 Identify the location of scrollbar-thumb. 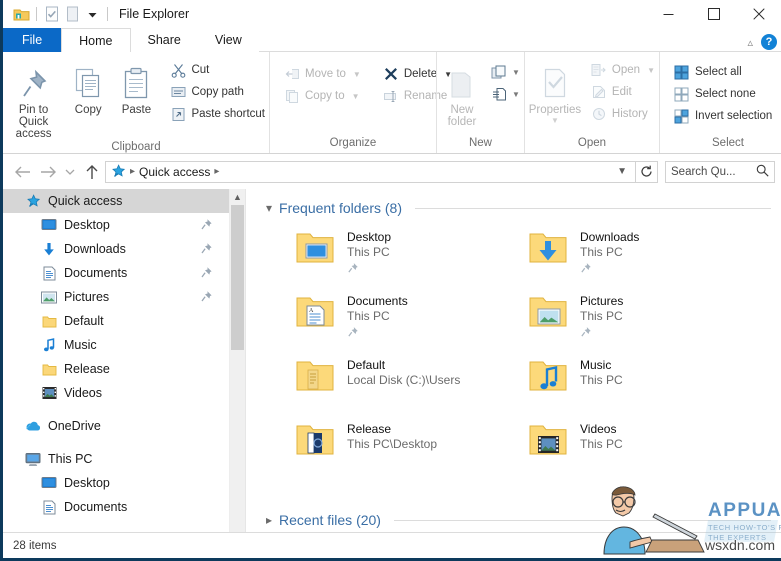
(237, 277).